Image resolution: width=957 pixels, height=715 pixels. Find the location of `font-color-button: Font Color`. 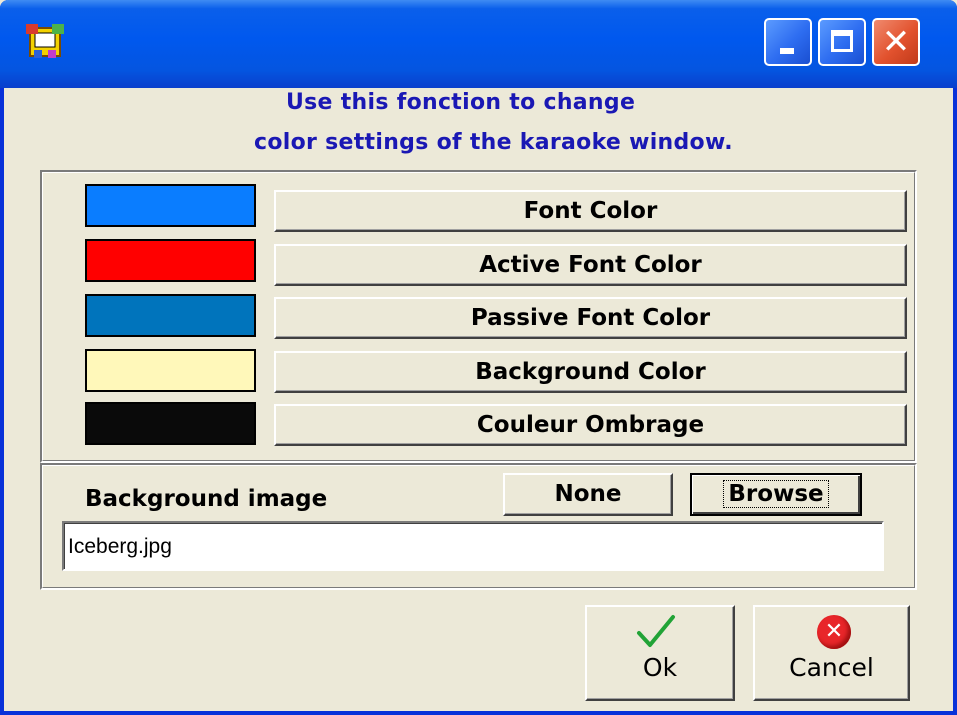

font-color-button: Font Color is located at coordinates (590, 211).